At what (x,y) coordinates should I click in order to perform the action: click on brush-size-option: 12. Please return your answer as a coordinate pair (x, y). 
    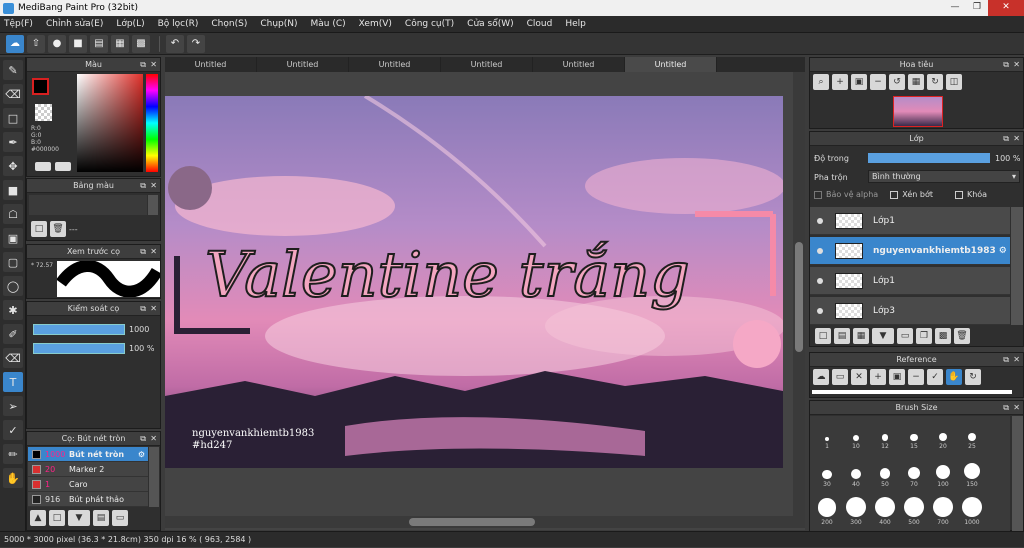
    Looking at the image, I should click on (885, 435).